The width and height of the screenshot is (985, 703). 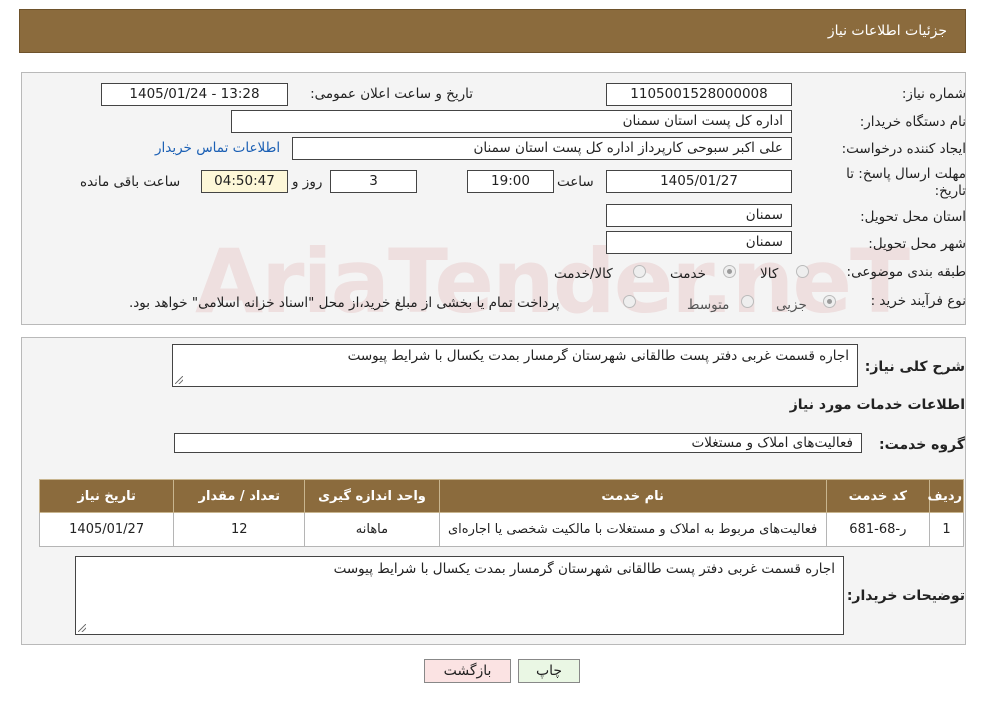 I want to click on service-group-field: فعالیت‌های املاک و مستغلات, so click(x=518, y=443).